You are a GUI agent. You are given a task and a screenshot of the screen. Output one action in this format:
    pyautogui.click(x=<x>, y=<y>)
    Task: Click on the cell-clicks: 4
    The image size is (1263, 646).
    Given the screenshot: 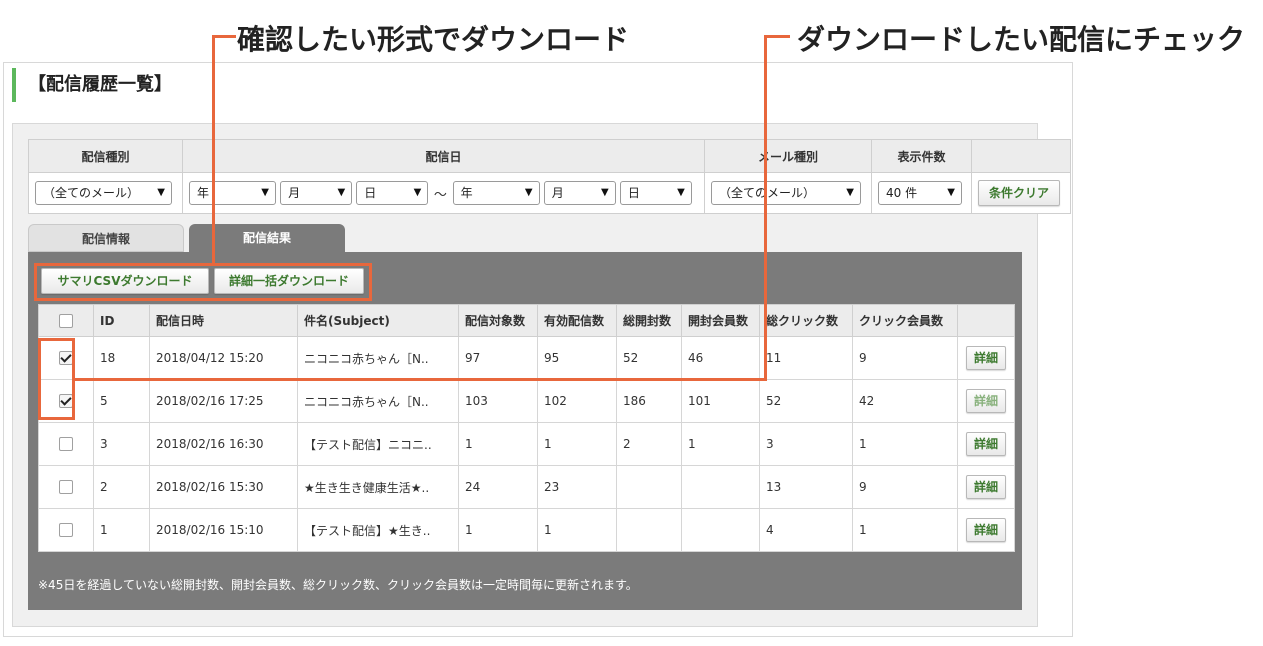 What is the action you would take?
    pyautogui.click(x=806, y=530)
    